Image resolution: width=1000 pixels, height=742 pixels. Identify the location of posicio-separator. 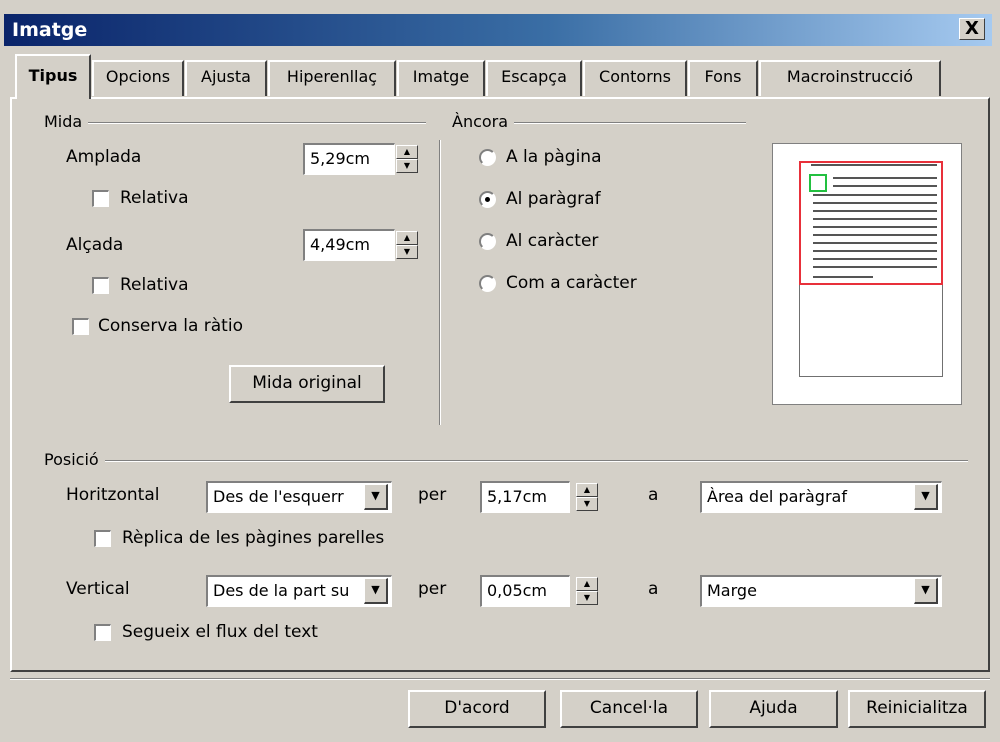
(506, 461).